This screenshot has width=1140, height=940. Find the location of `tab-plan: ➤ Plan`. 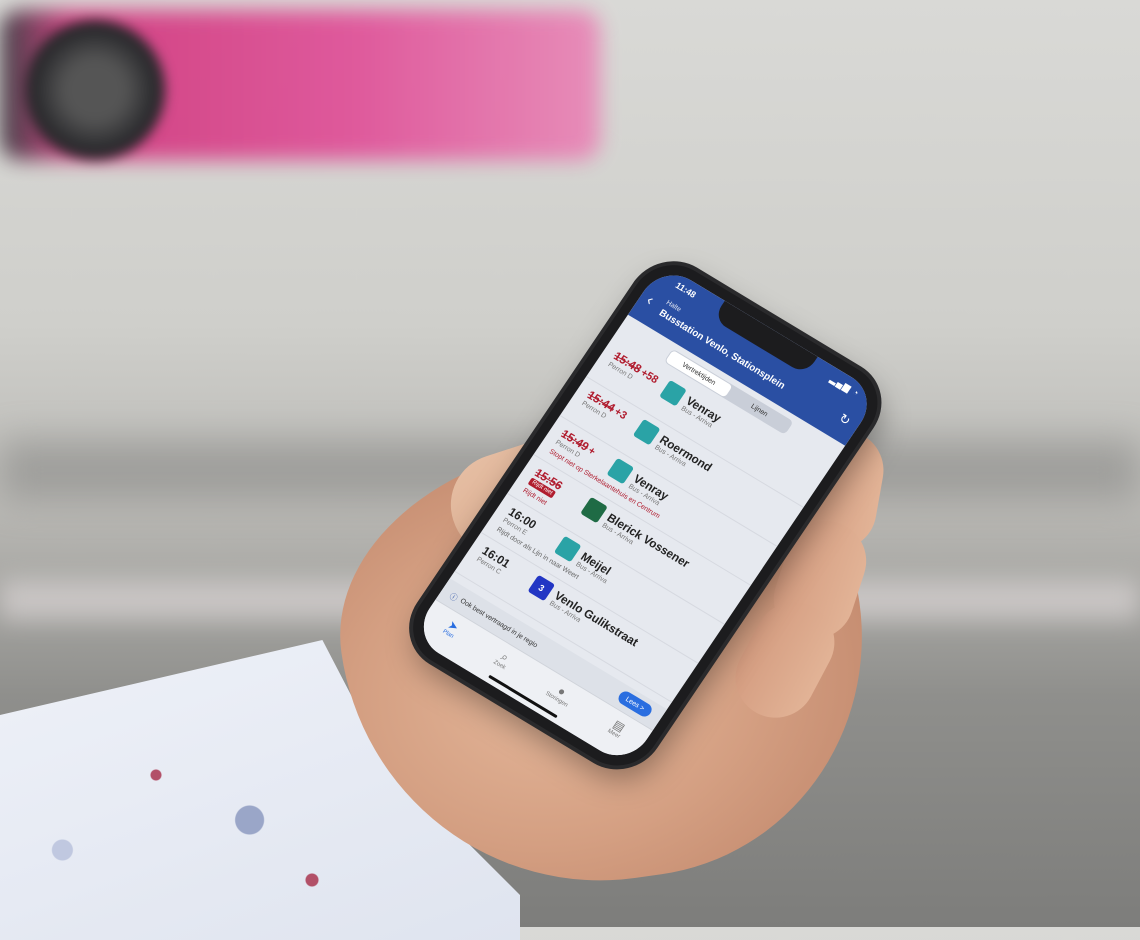

tab-plan: ➤ Plan is located at coordinates (453, 626).